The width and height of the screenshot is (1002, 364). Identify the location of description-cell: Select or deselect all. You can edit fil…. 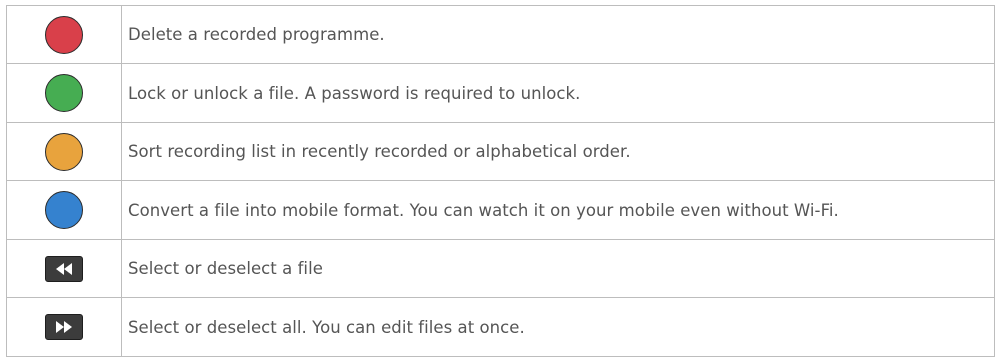
(558, 327).